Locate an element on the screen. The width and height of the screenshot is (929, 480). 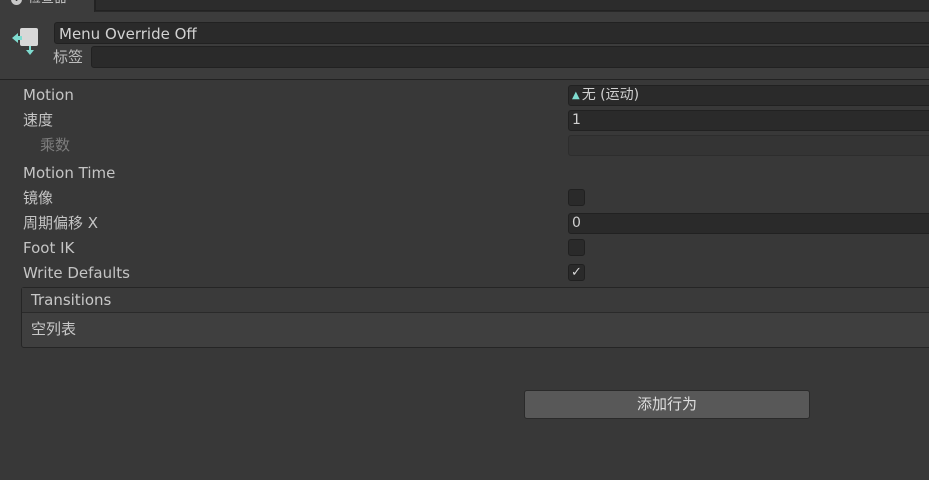
animator-state-icon is located at coordinates (25, 41).